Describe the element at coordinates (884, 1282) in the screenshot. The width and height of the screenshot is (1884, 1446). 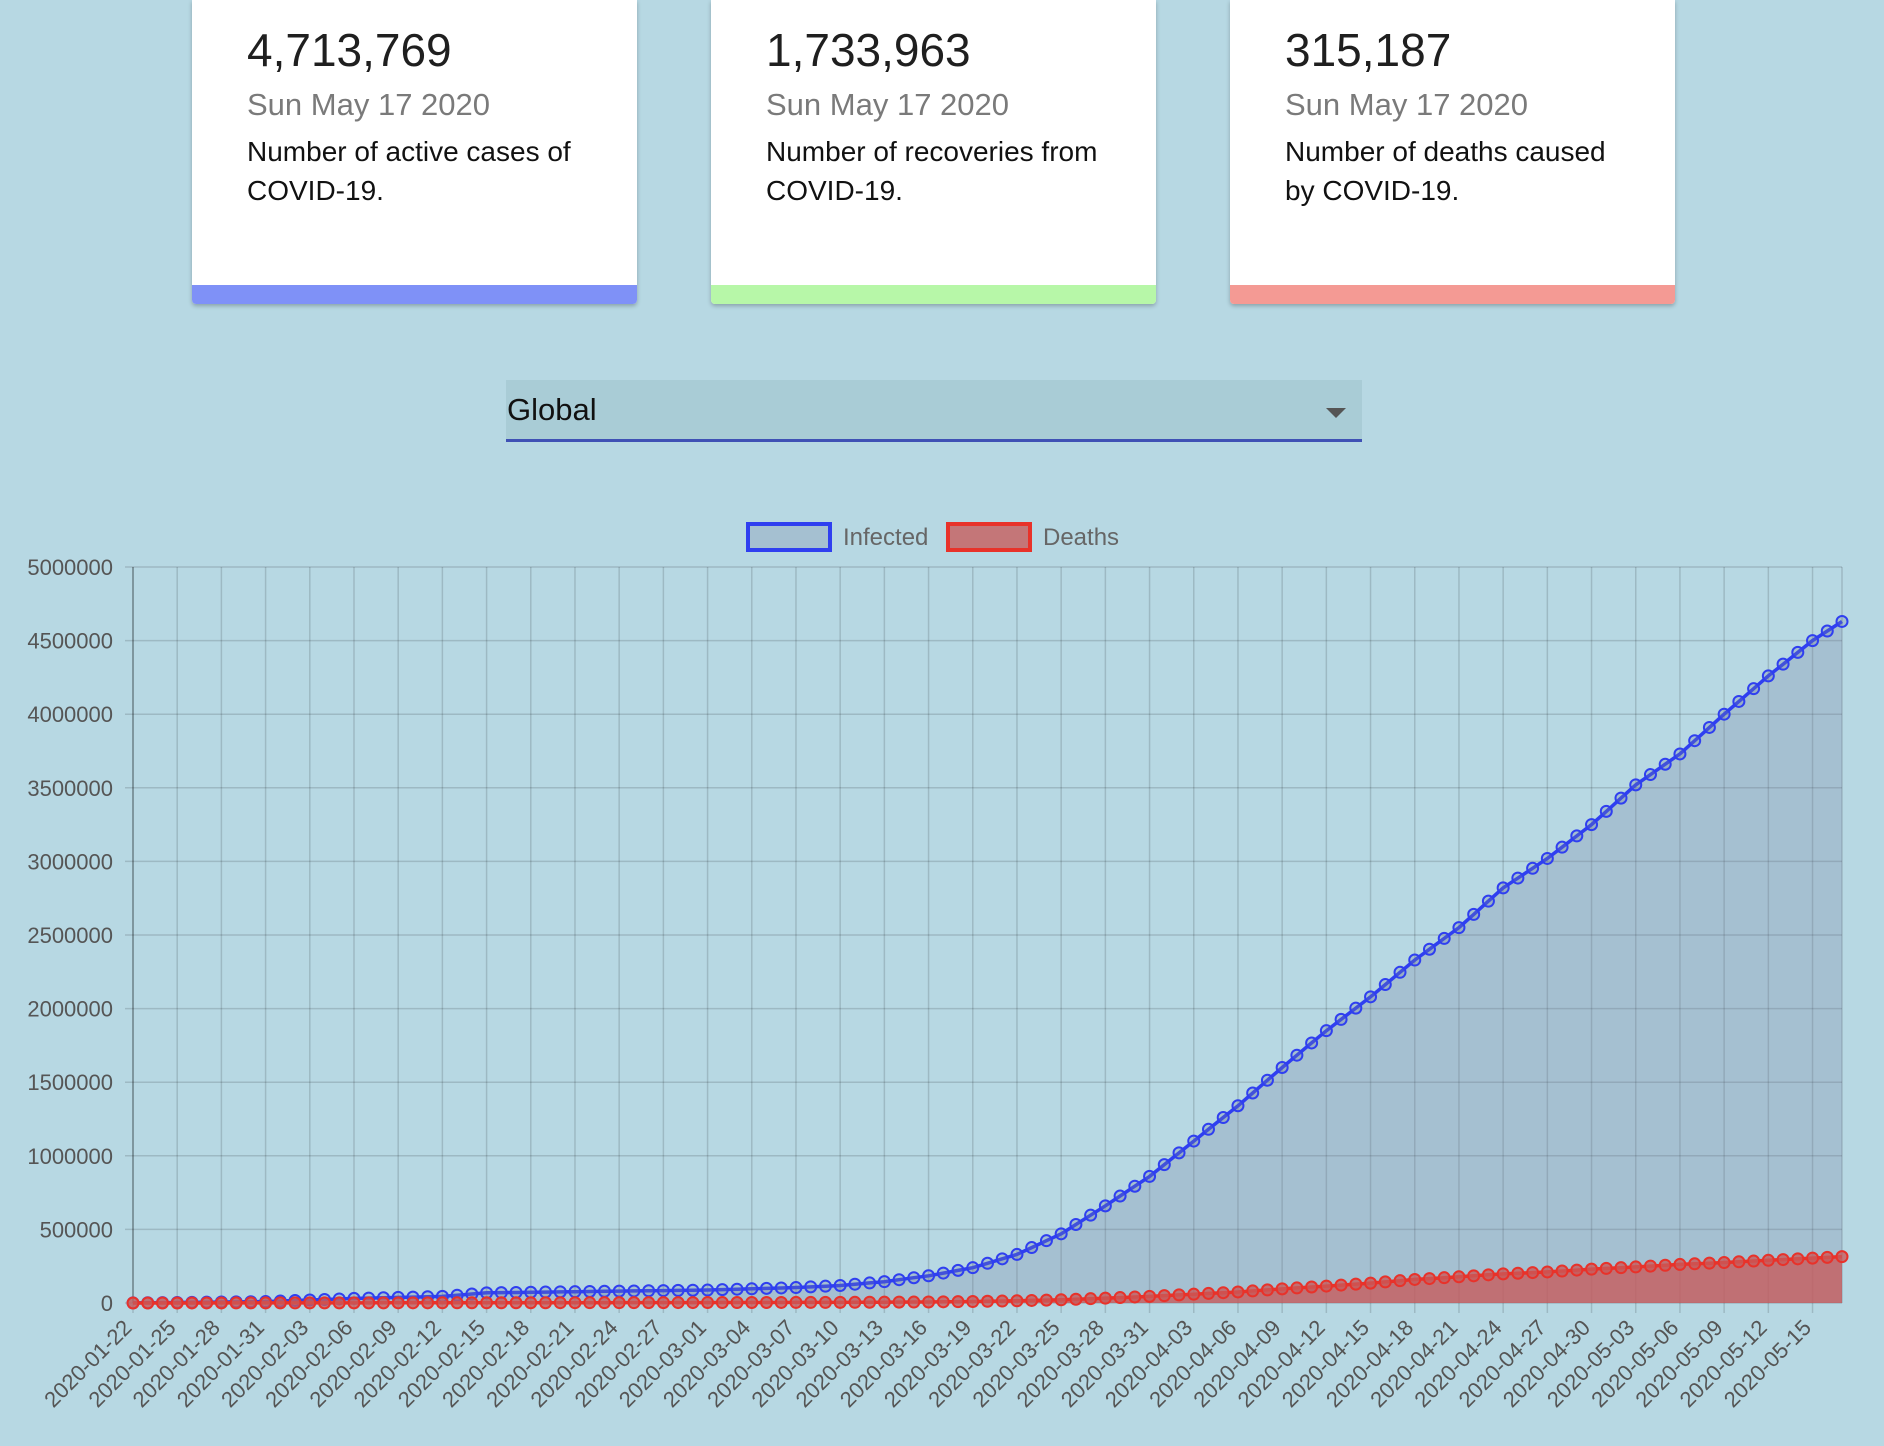
I see `infected-point: 2020-03-13: 145000` at that location.